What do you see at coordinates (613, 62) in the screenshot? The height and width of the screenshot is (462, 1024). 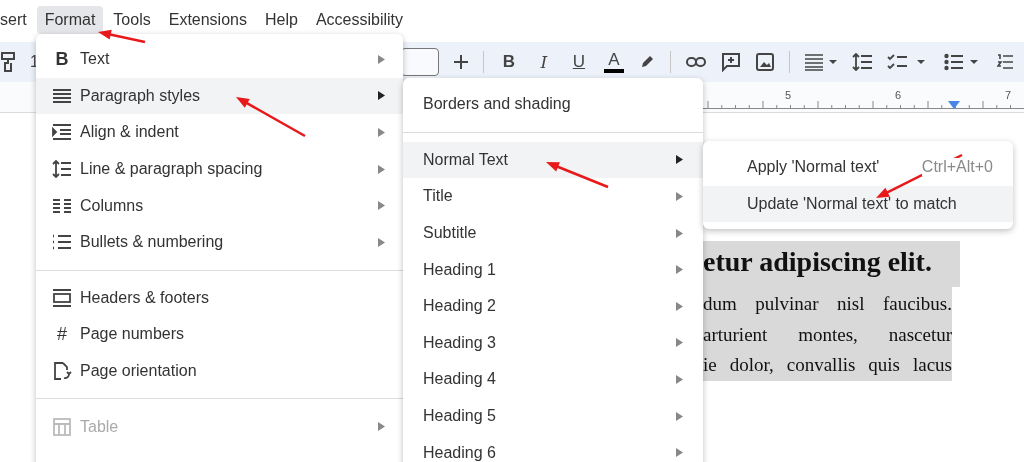 I see `format-button: A` at bounding box center [613, 62].